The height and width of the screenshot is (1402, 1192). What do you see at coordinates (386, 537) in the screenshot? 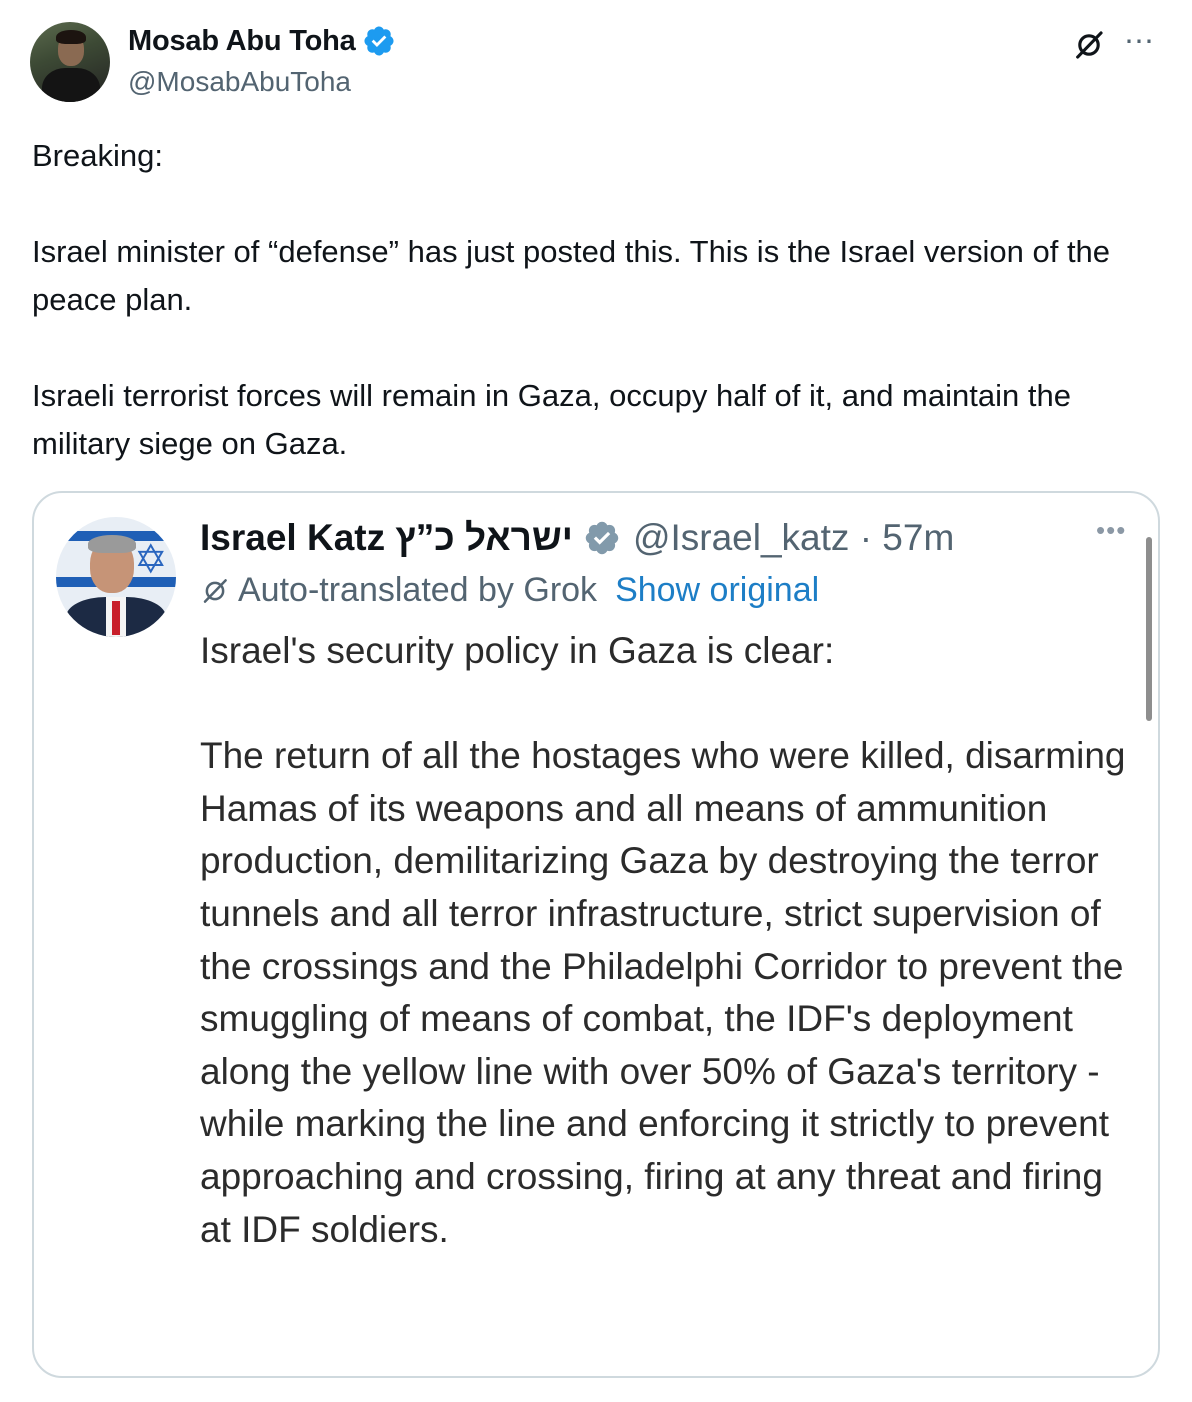
I see `quoted-author-name: Israel Katz ישראל כ”ץ` at bounding box center [386, 537].